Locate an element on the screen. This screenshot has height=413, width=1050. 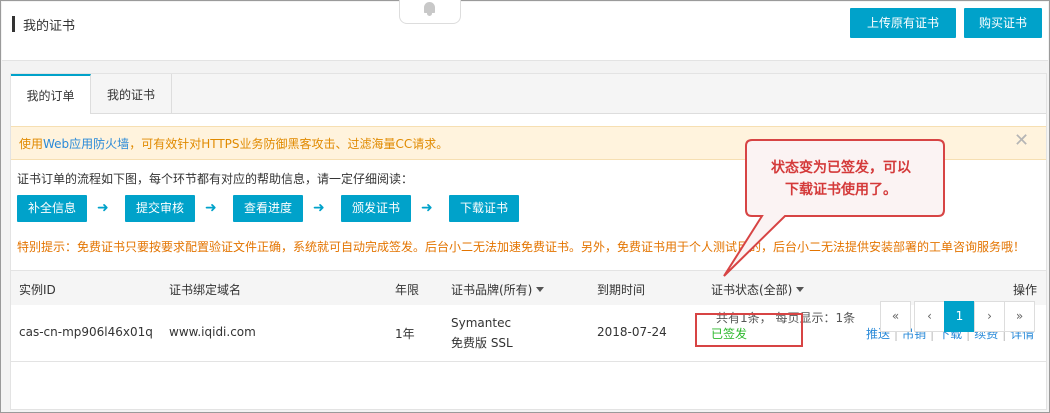
annotation-text: 状态变为已签发，可以 下载证书使用了。 is located at coordinates (841, 179).